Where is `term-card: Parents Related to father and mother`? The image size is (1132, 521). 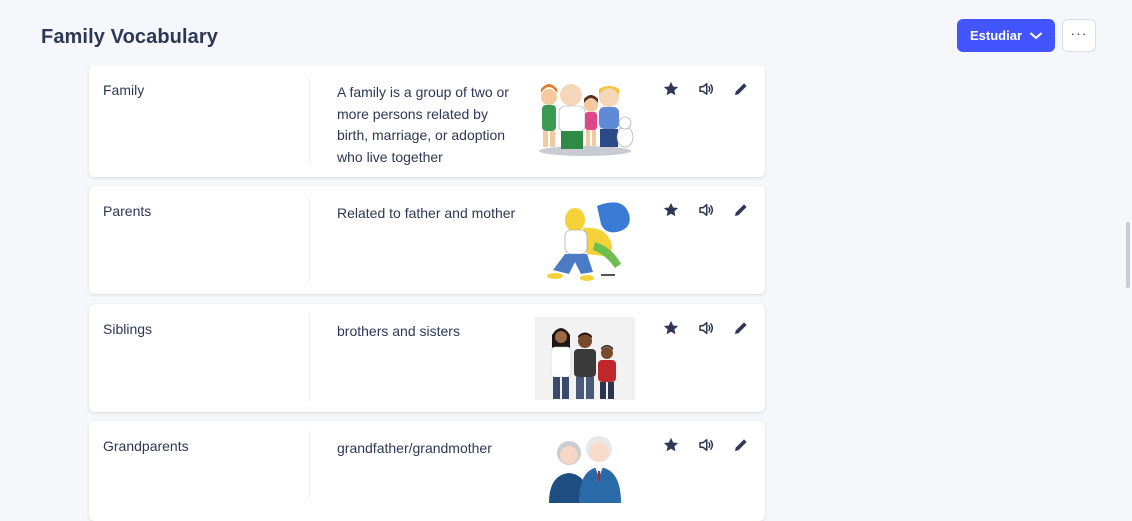
term-card: Parents Related to father and mother is located at coordinates (427, 240).